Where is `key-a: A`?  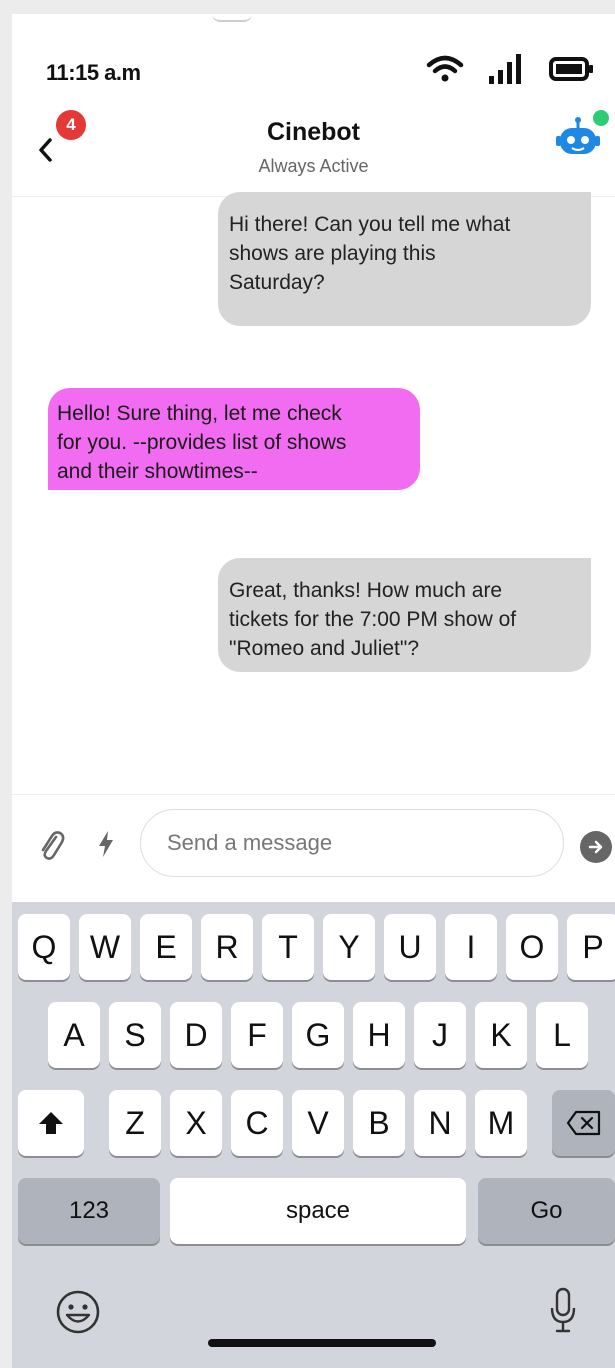 key-a: A is located at coordinates (74, 1035).